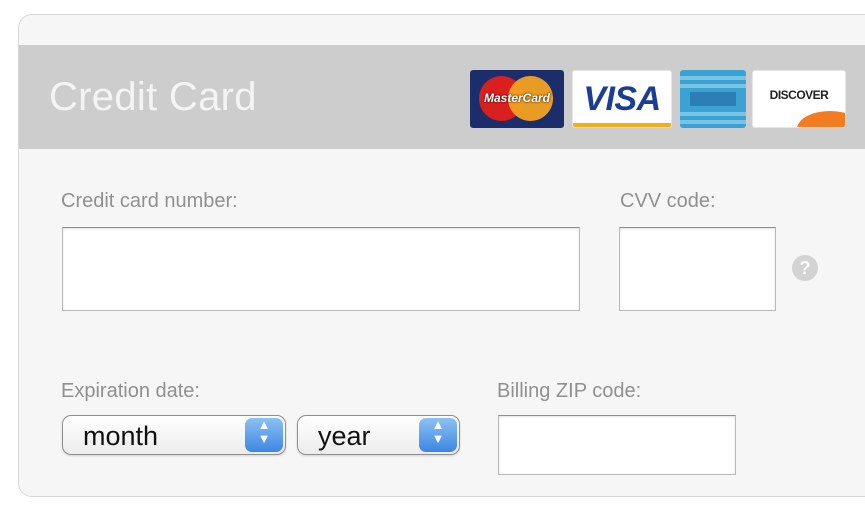  What do you see at coordinates (130, 391) in the screenshot?
I see `expiration-date-label: Expiration date:` at bounding box center [130, 391].